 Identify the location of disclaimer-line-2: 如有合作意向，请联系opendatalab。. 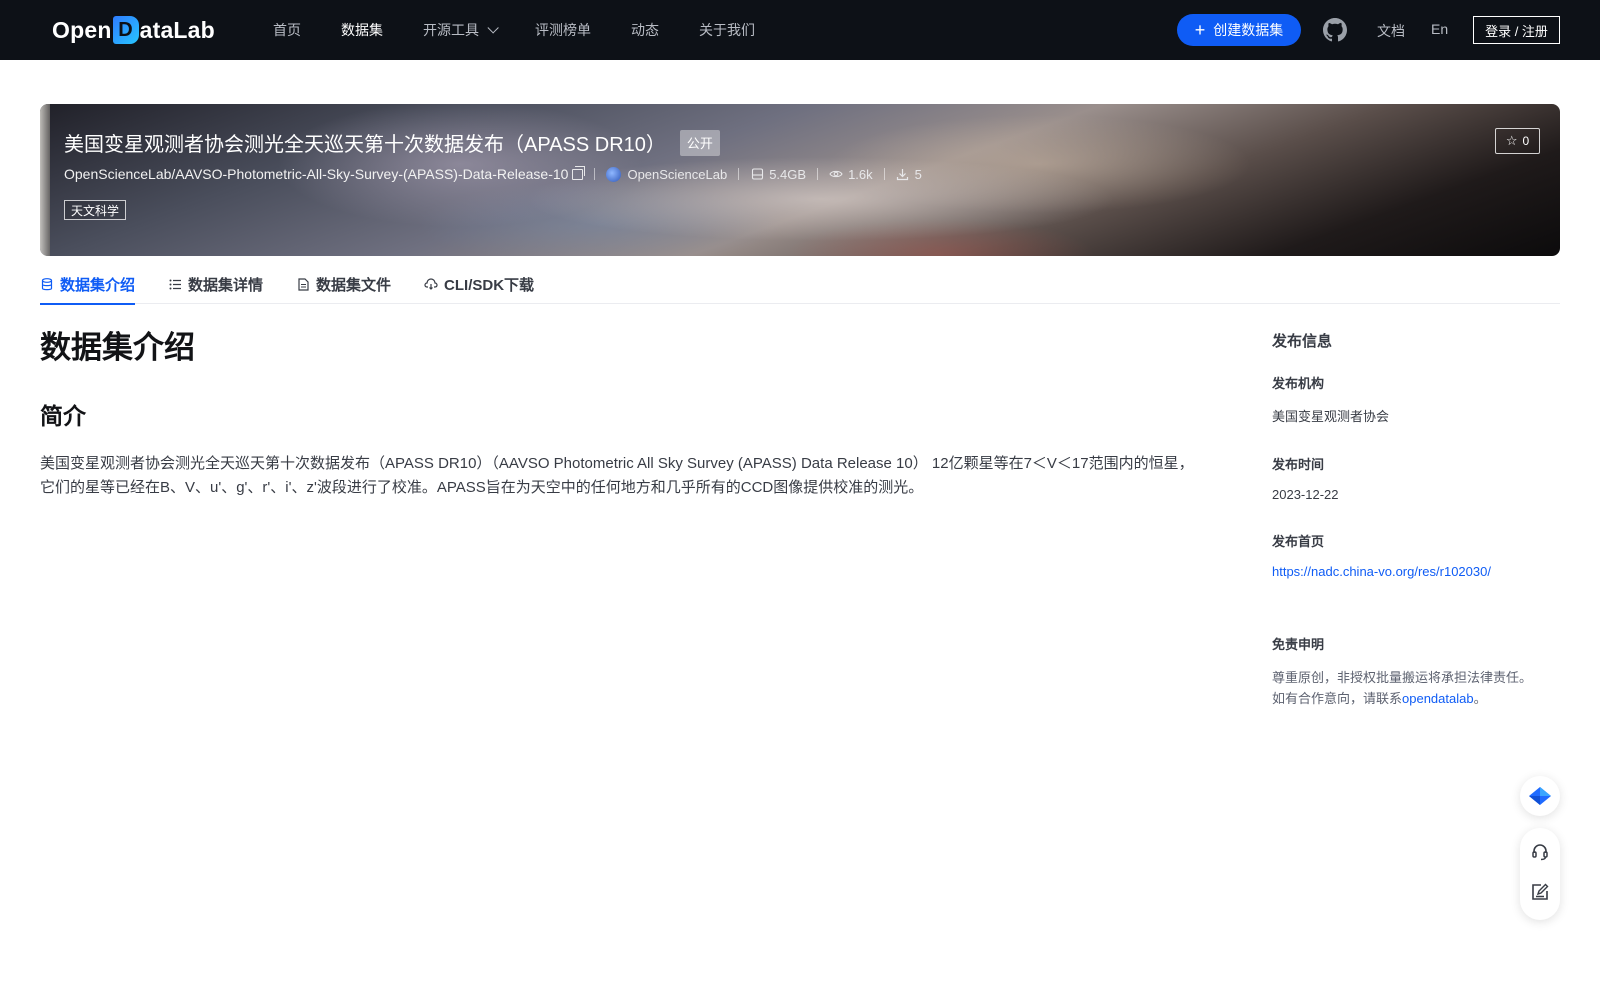
(1422, 698).